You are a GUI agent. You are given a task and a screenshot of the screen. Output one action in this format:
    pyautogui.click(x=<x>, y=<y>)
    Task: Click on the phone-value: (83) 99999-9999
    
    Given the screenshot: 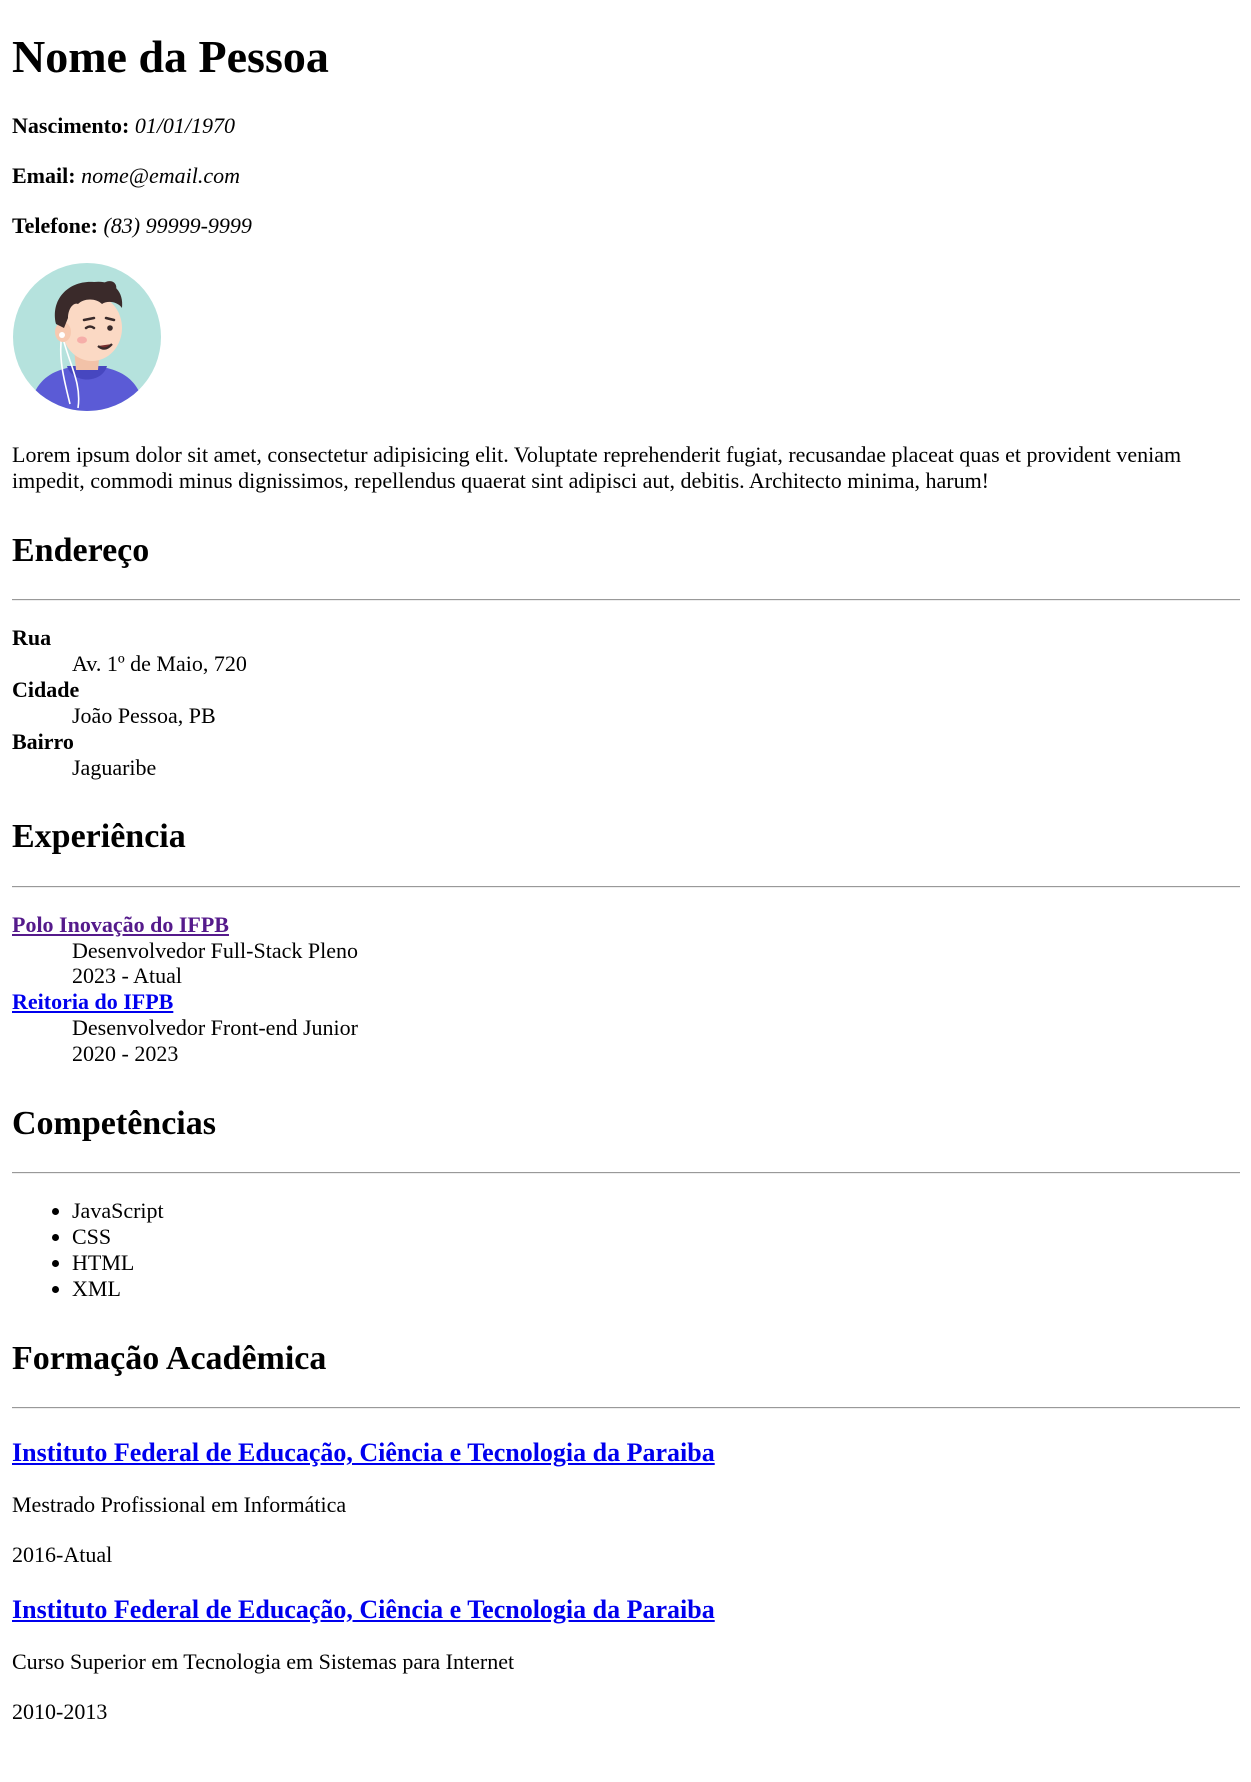 What is the action you would take?
    pyautogui.click(x=177, y=225)
    